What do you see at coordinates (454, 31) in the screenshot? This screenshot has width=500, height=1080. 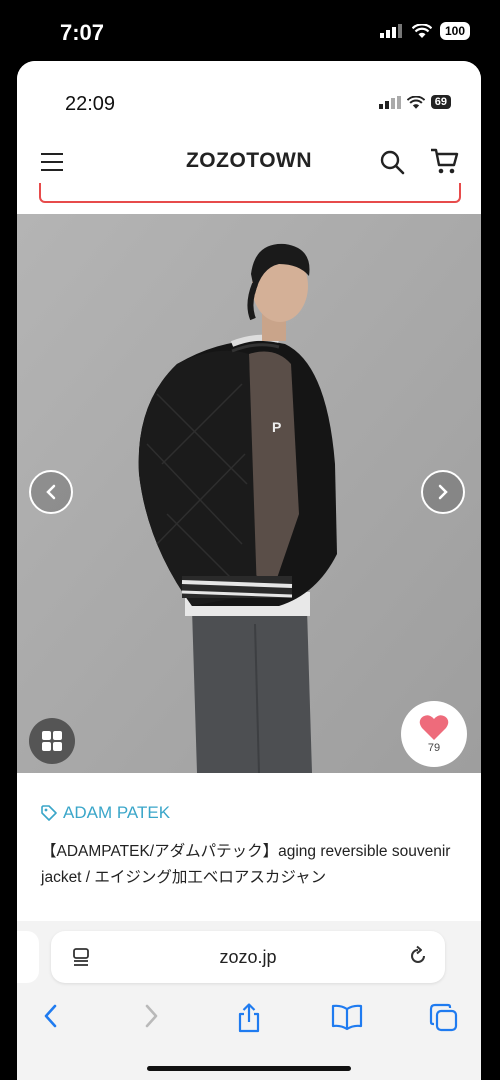 I see `battery-indicator: 100` at bounding box center [454, 31].